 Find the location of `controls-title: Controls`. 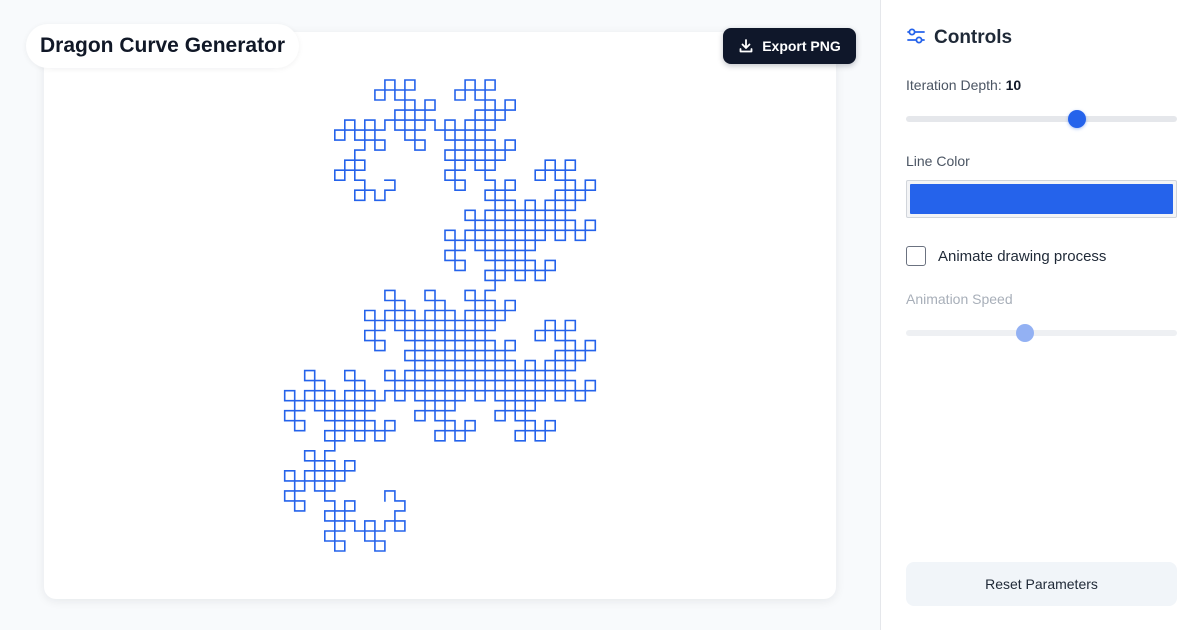

controls-title: Controls is located at coordinates (973, 37).